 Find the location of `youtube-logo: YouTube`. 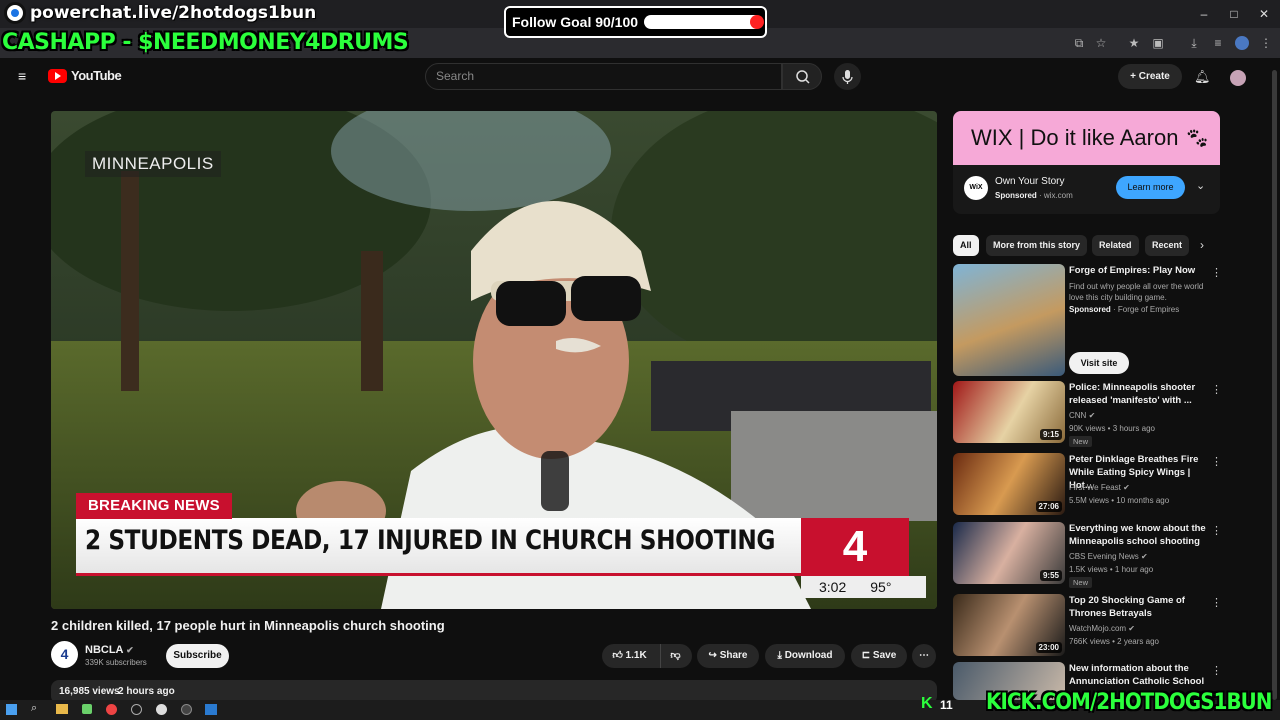

youtube-logo: YouTube is located at coordinates (85, 75).